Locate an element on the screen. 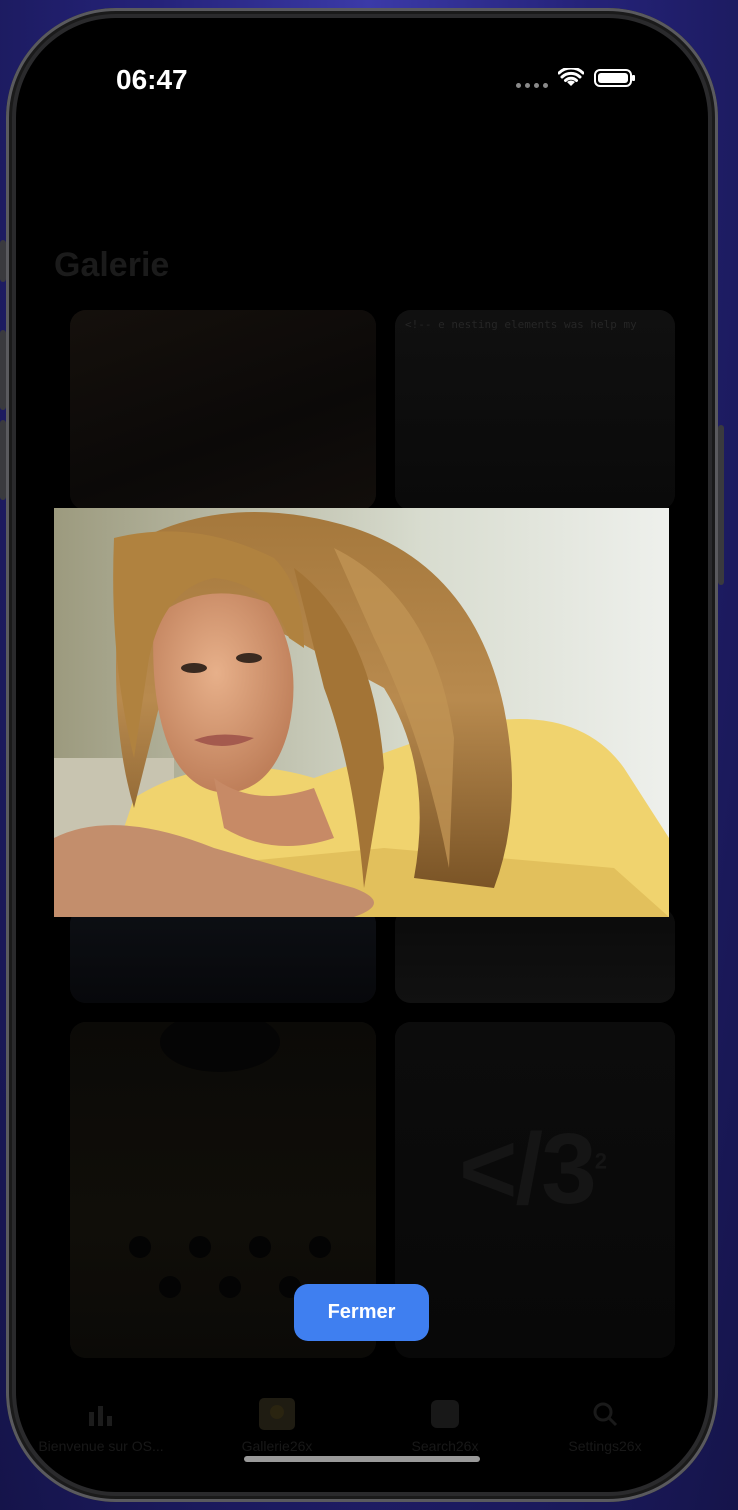 The image size is (738, 1510). tab-label: Search26x is located at coordinates (445, 1446).